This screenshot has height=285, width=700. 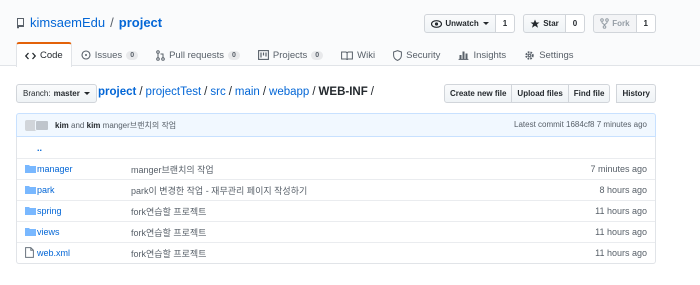 What do you see at coordinates (539, 124) in the screenshot?
I see `latest-commit-label: Latest commit` at bounding box center [539, 124].